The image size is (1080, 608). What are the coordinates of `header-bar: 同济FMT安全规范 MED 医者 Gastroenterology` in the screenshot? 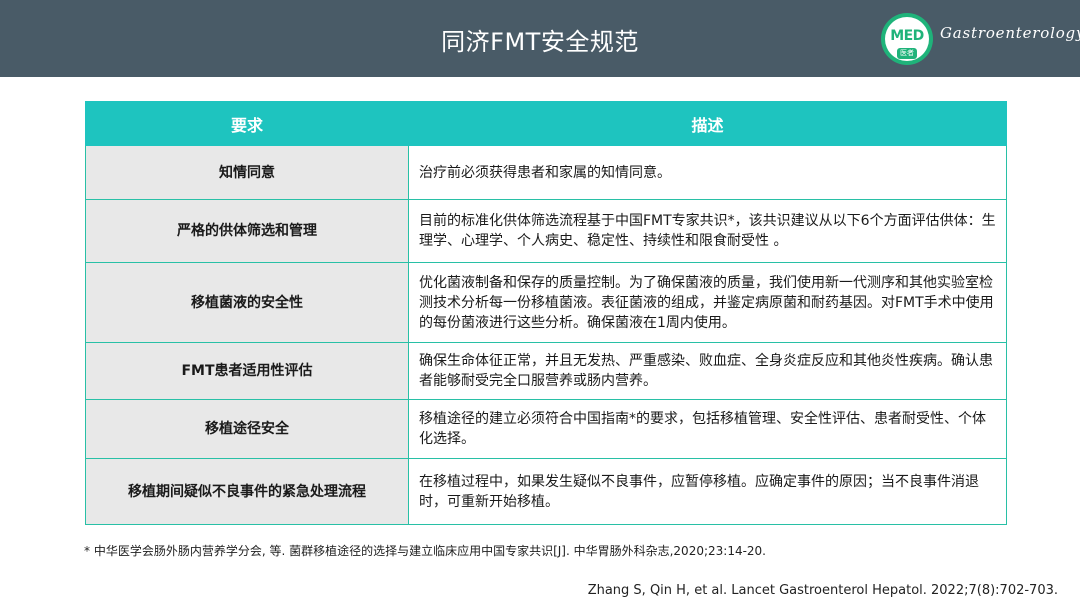 It's located at (540, 38).